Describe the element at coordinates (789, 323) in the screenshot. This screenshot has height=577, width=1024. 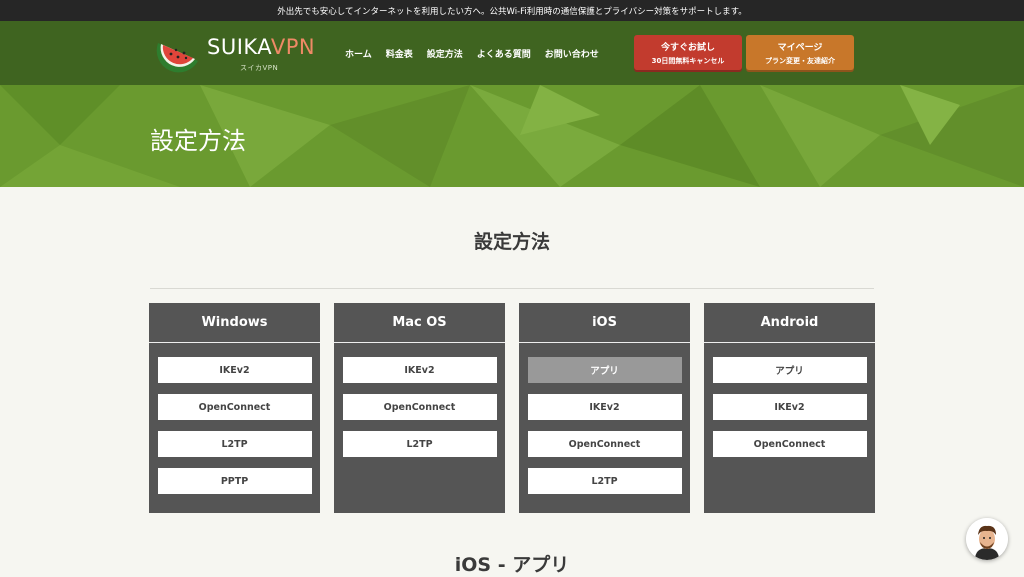
I see `platform-title-android: Android` at that location.